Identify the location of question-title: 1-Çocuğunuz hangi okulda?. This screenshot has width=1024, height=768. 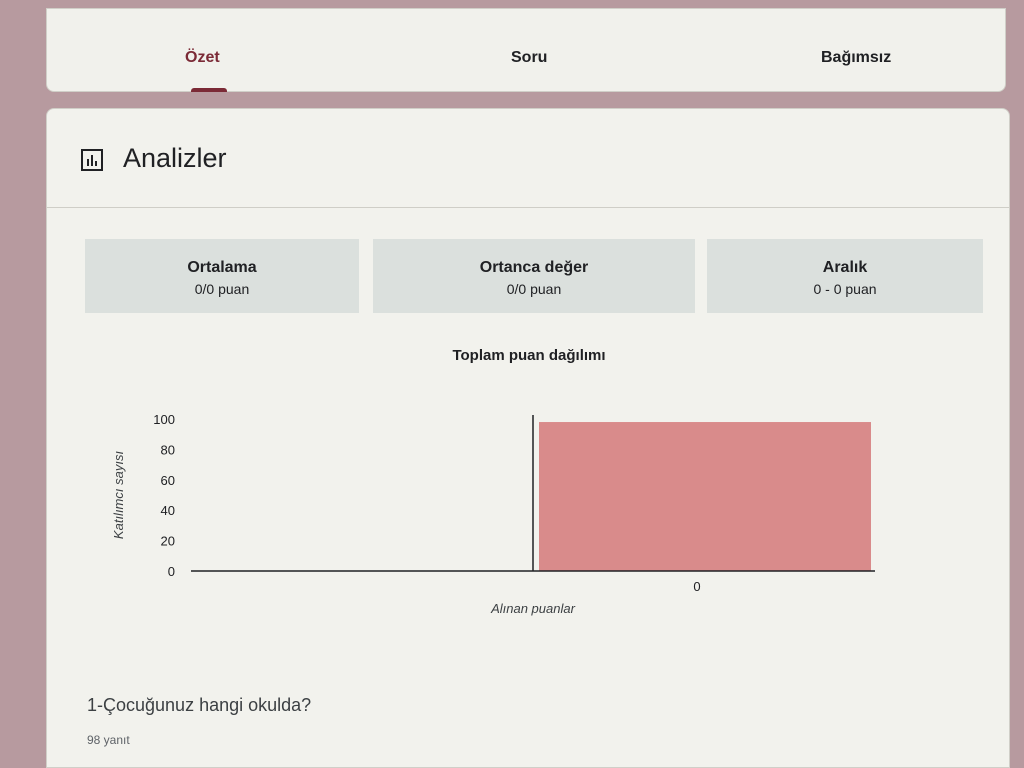
(199, 705).